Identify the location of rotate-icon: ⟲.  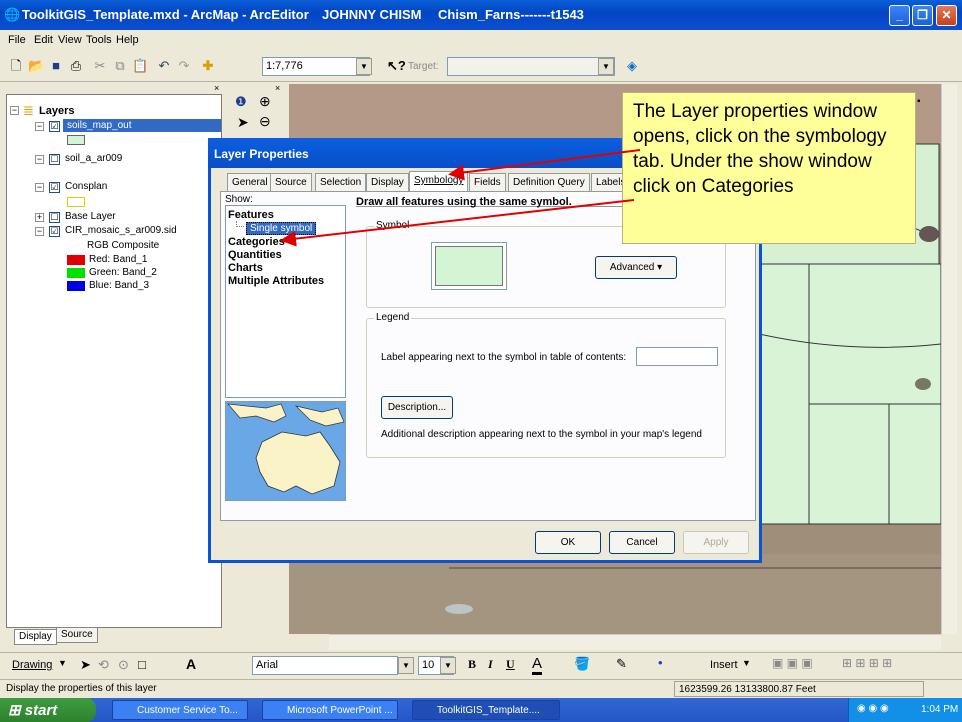
(103, 665).